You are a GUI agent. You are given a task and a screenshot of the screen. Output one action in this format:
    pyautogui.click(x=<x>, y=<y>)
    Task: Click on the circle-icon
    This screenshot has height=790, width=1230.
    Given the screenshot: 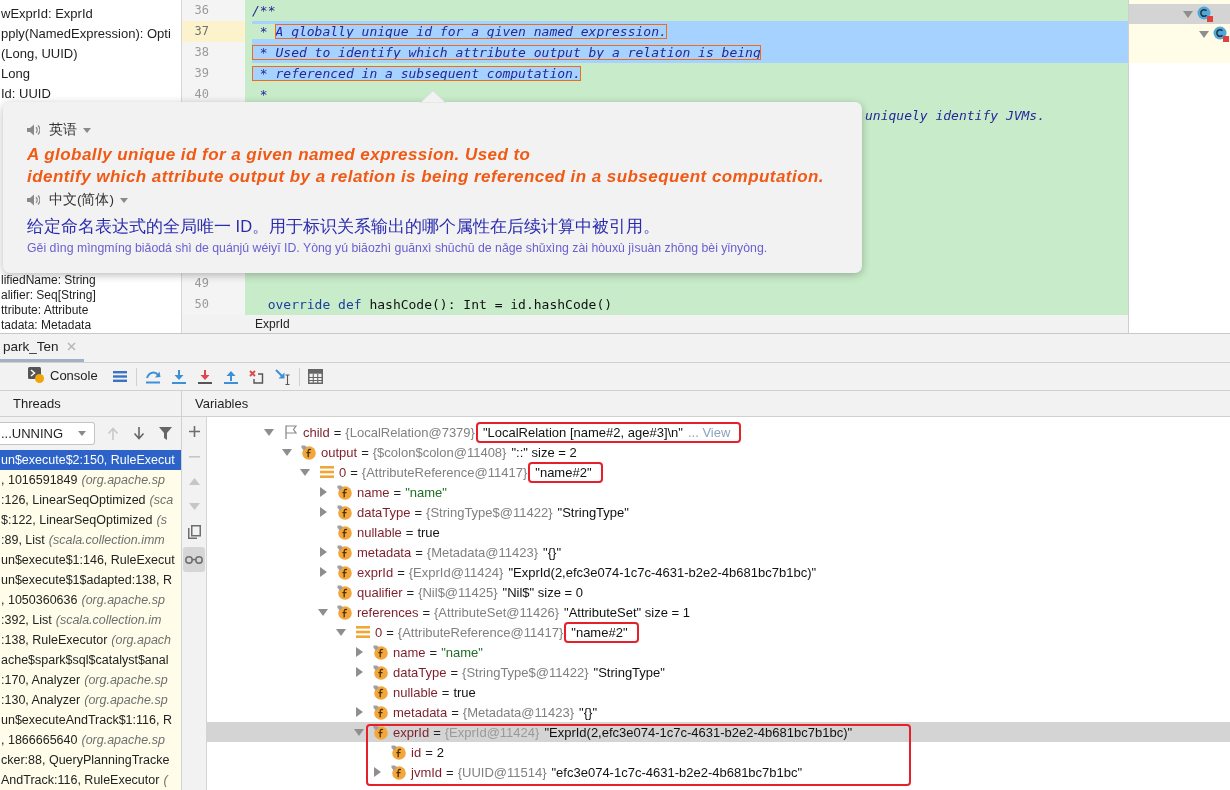 What is the action you would take?
    pyautogui.click(x=1205, y=14)
    